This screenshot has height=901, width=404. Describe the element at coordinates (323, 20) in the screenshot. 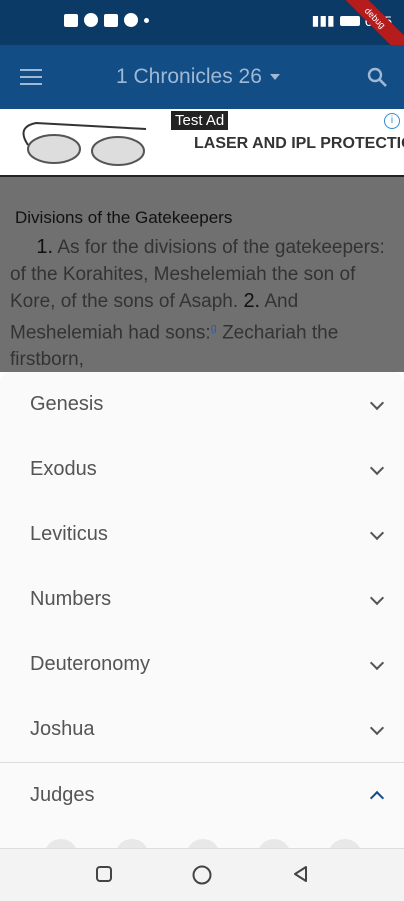

I see `signal-icon: ▮▮▮` at that location.